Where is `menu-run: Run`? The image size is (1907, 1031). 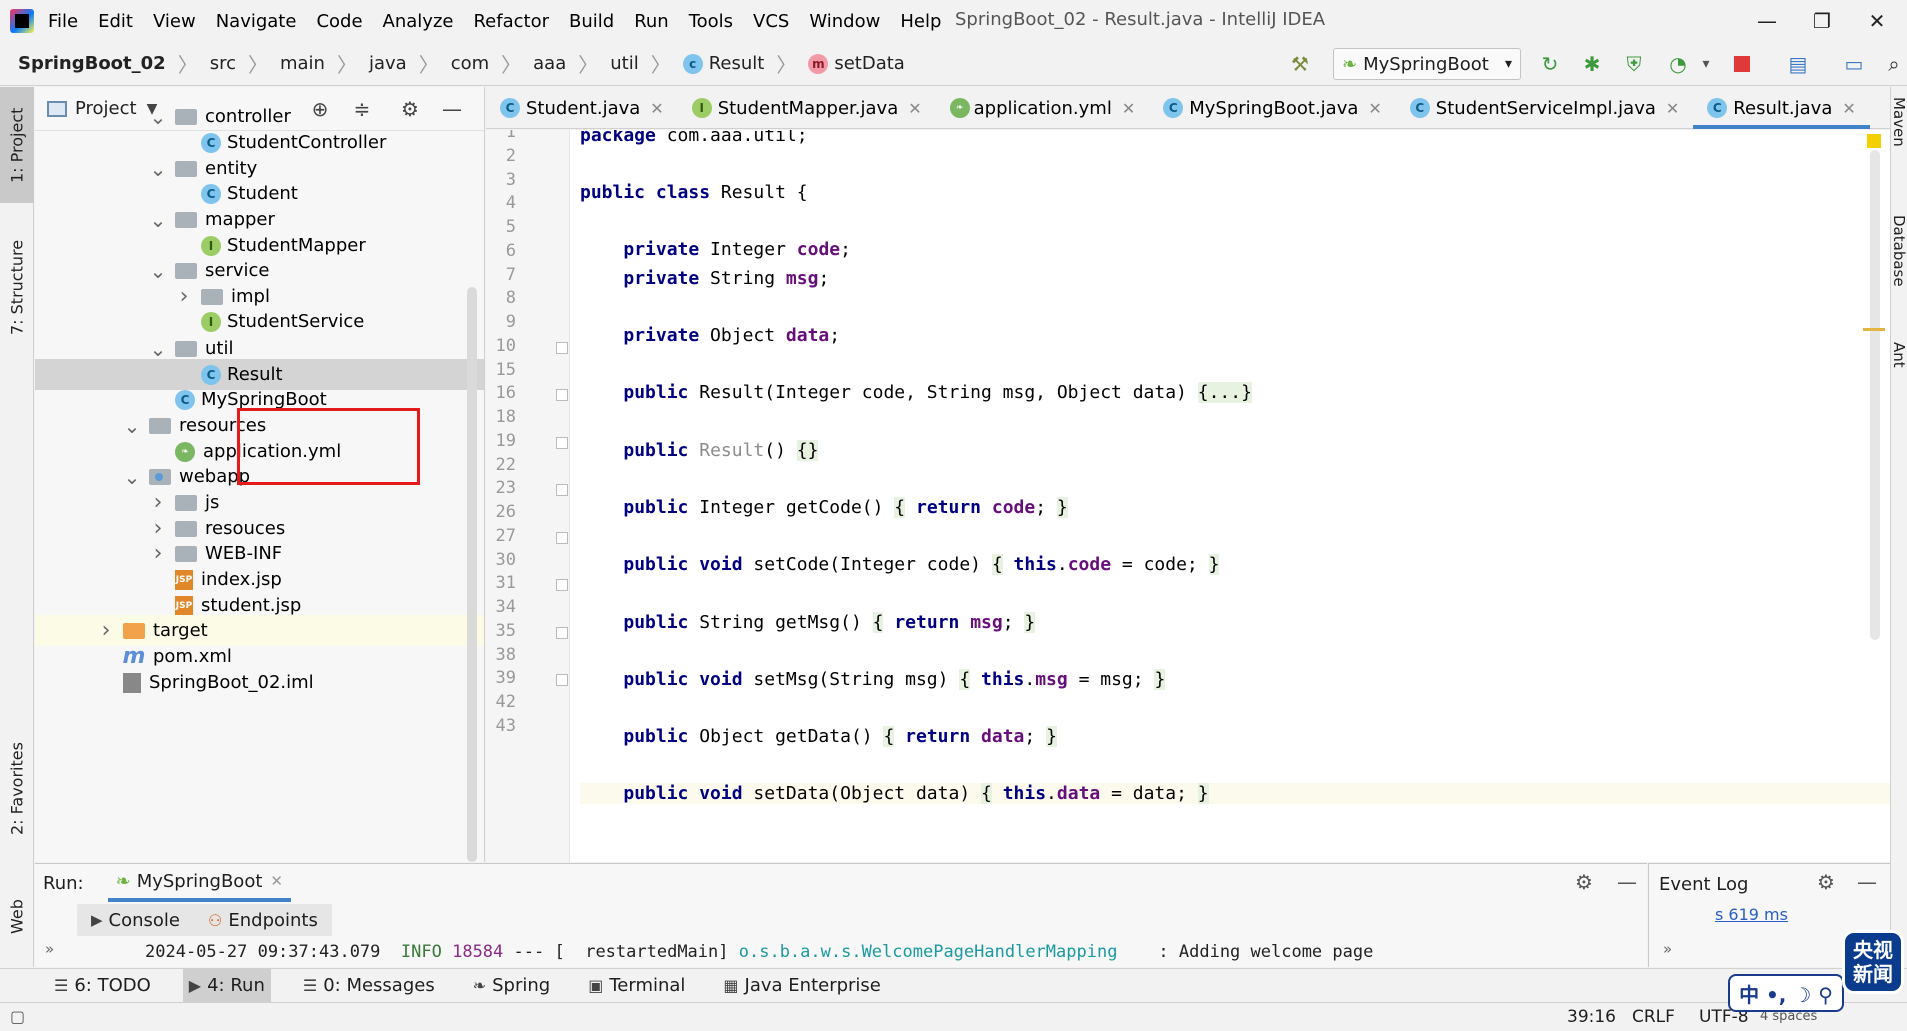 menu-run: Run is located at coordinates (651, 21).